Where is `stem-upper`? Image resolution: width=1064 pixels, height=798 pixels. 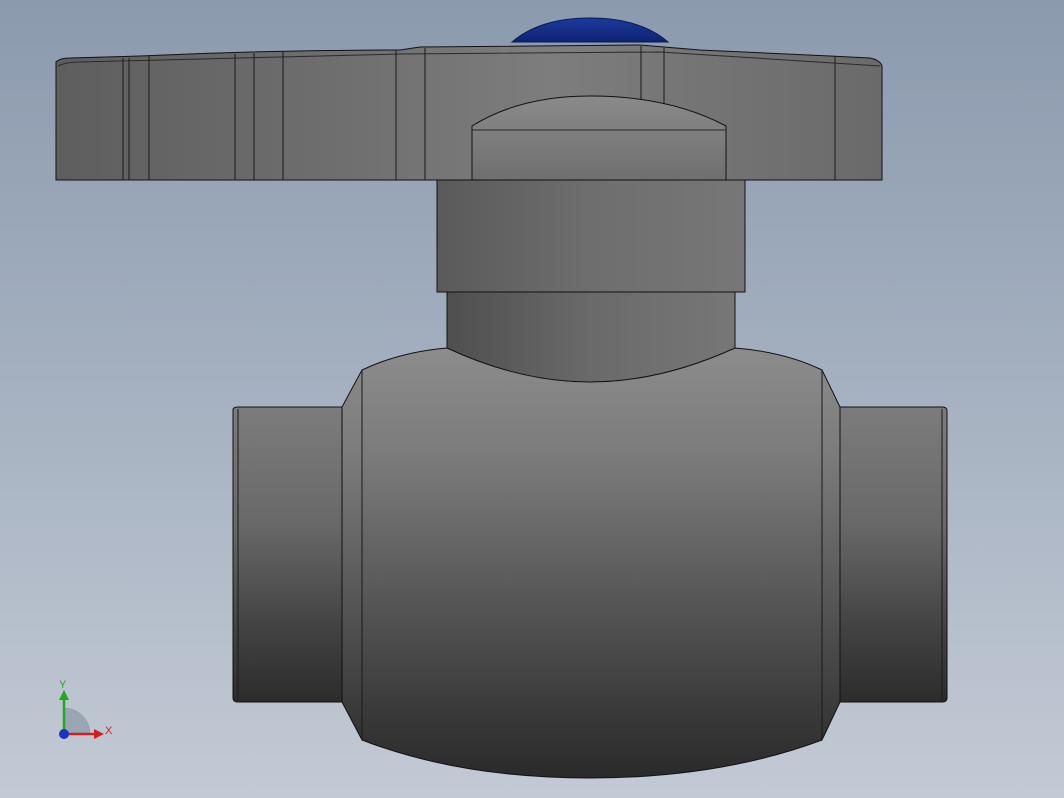 stem-upper is located at coordinates (591, 236).